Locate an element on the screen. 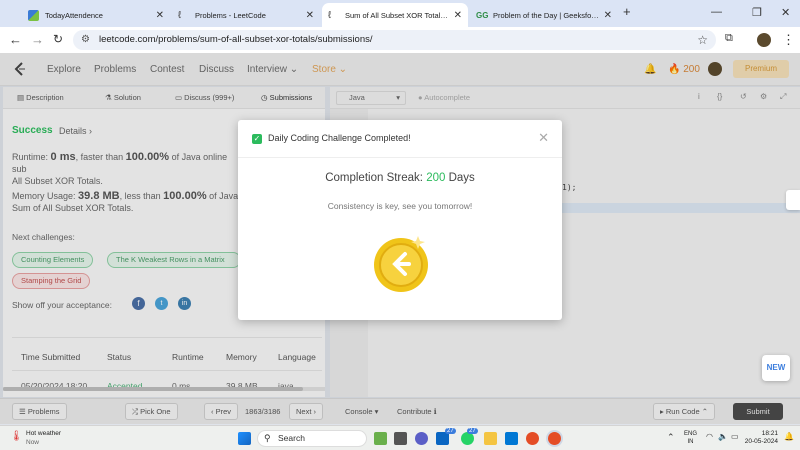 Image resolution: width=800 pixels, height=450 pixels. chrome-icon is located at coordinates (532, 438).